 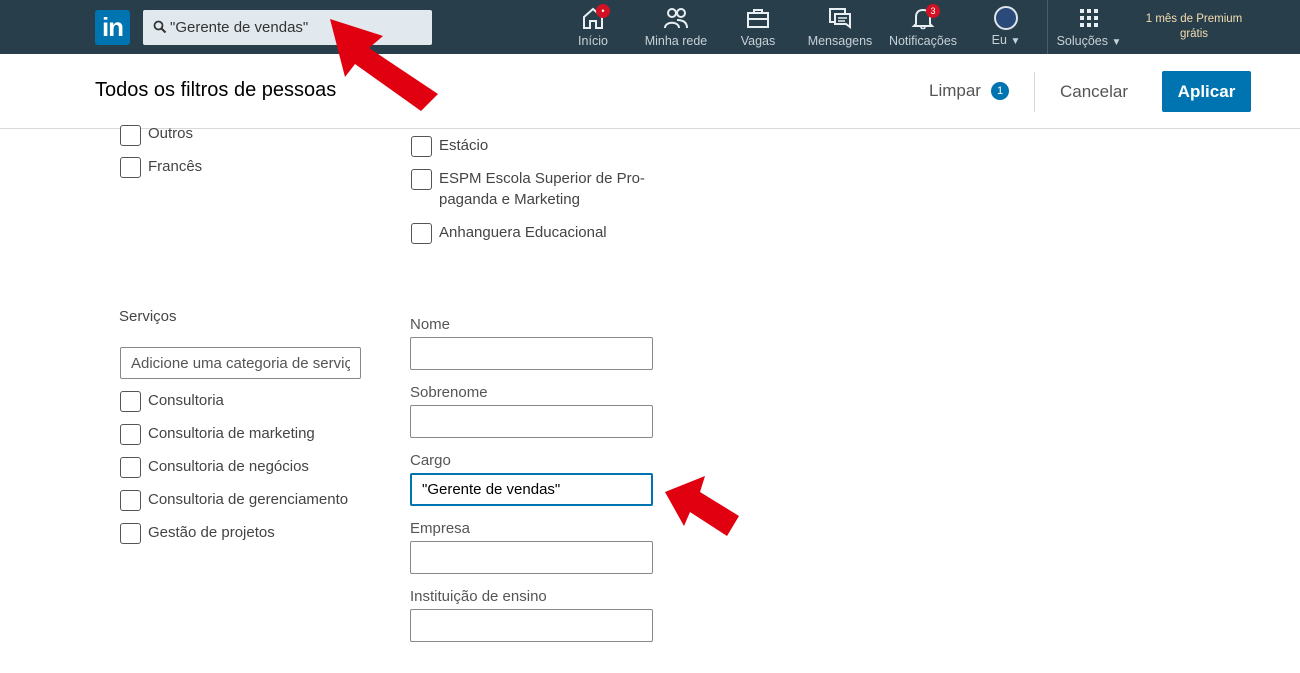 What do you see at coordinates (186, 400) in the screenshot?
I see `checkbox-label: Consultoria` at bounding box center [186, 400].